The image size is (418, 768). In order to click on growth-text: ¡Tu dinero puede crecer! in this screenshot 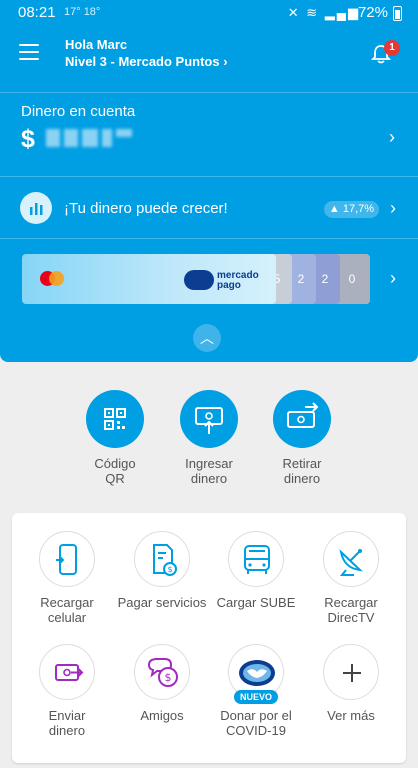, I will do `click(146, 208)`.